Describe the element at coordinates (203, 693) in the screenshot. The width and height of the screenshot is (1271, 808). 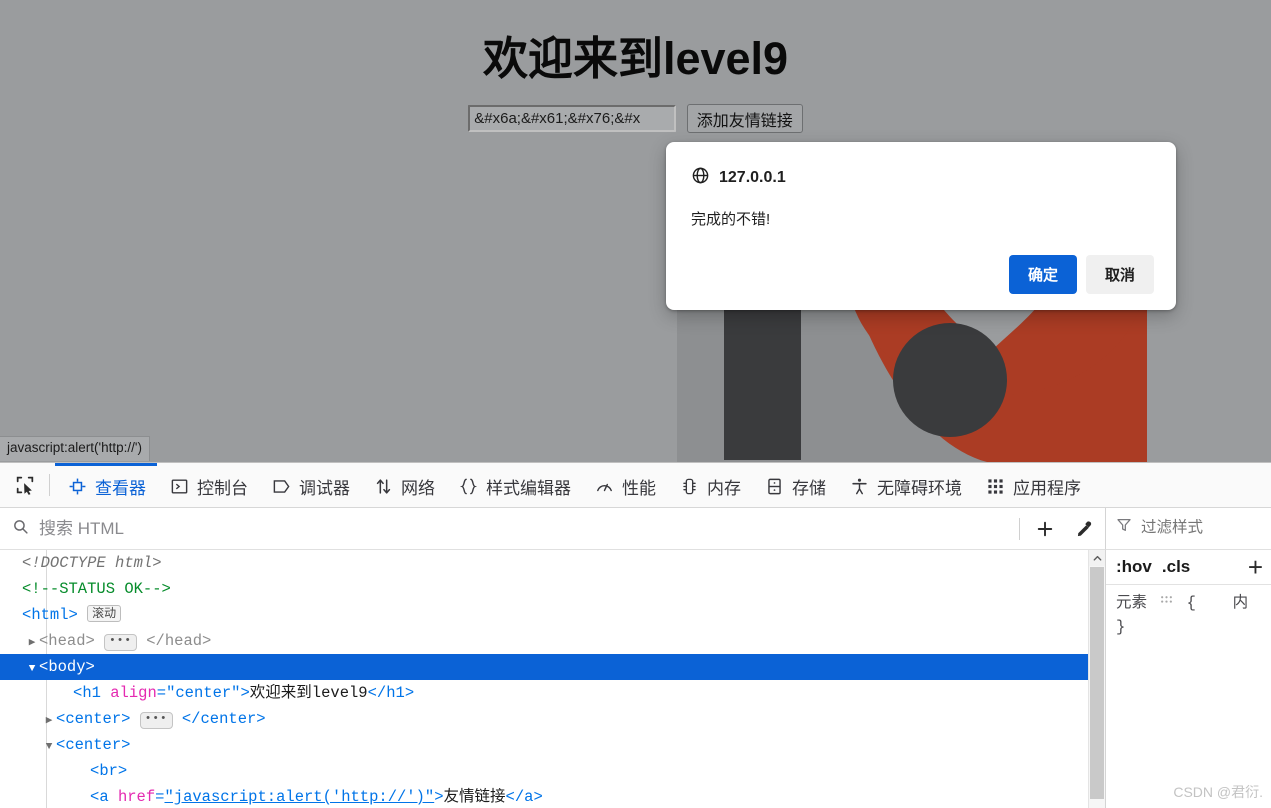
I see `markup-attr-val: "center"` at that location.